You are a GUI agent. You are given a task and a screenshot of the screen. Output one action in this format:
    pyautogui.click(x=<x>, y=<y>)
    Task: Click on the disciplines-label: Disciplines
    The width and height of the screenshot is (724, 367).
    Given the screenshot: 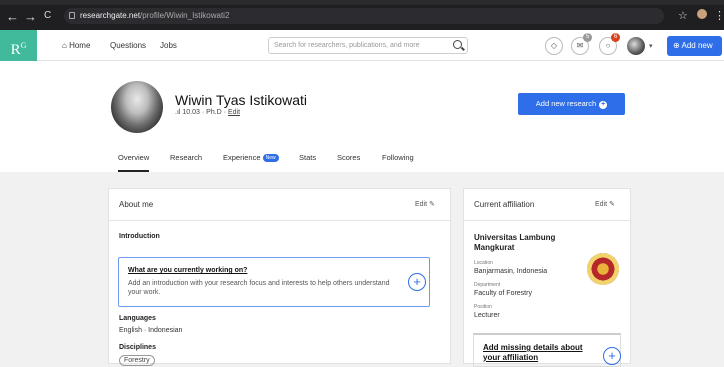 What is the action you would take?
    pyautogui.click(x=137, y=347)
    